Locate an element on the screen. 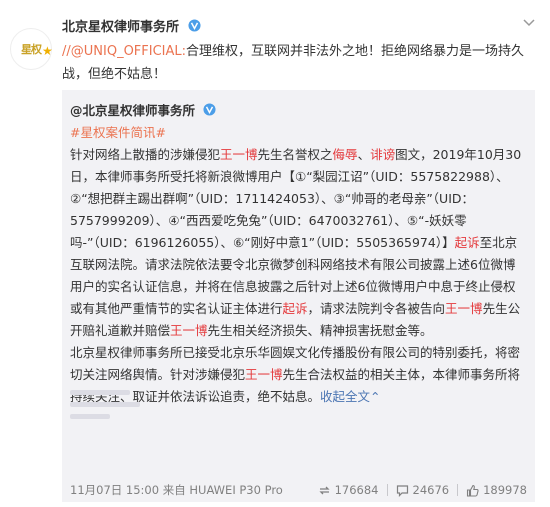 This screenshot has height=507, width=550. paragraph-text: 先生相关经济损失、精神损害抚慰金等。 is located at coordinates (320, 330).